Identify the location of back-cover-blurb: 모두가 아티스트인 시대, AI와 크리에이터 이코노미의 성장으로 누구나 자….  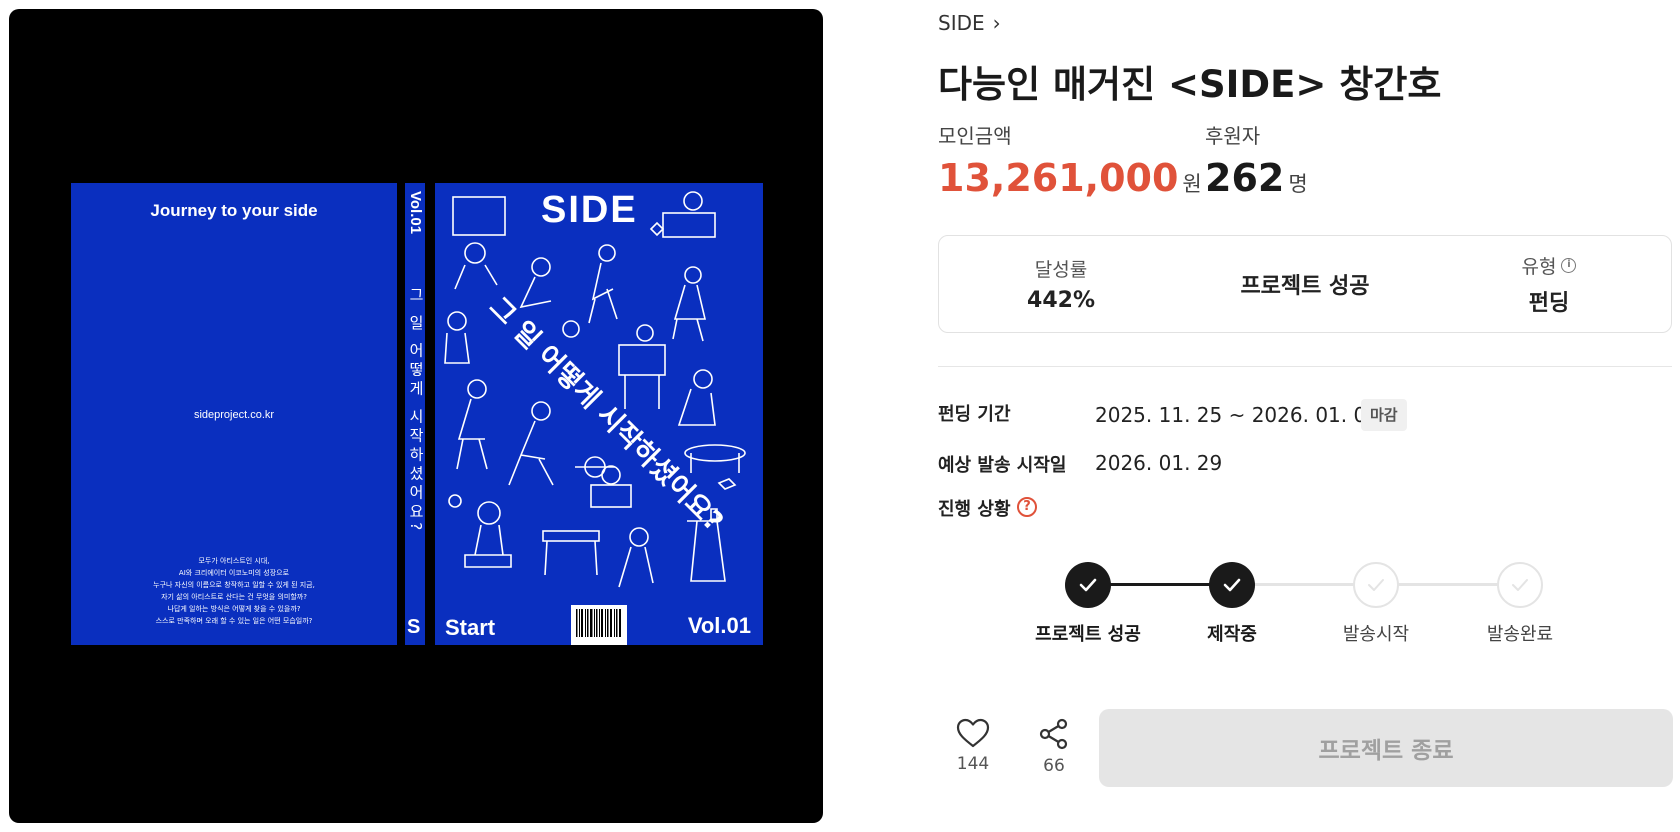
(234, 591).